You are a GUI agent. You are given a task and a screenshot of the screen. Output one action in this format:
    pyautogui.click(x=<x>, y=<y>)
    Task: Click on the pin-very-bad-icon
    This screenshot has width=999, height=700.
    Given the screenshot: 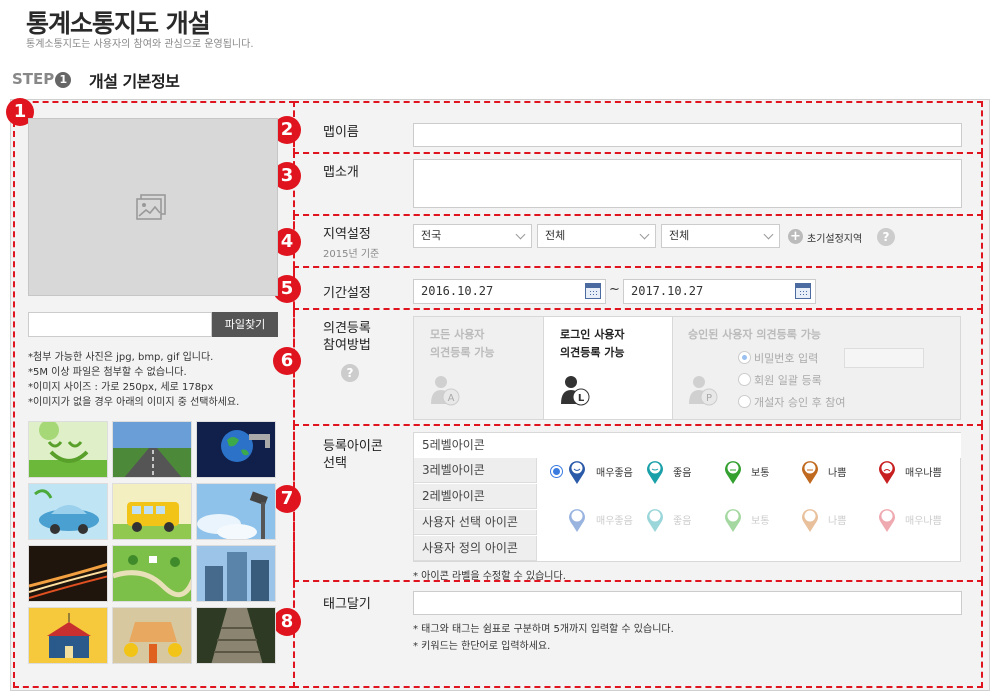 What is the action you would take?
    pyautogui.click(x=887, y=472)
    